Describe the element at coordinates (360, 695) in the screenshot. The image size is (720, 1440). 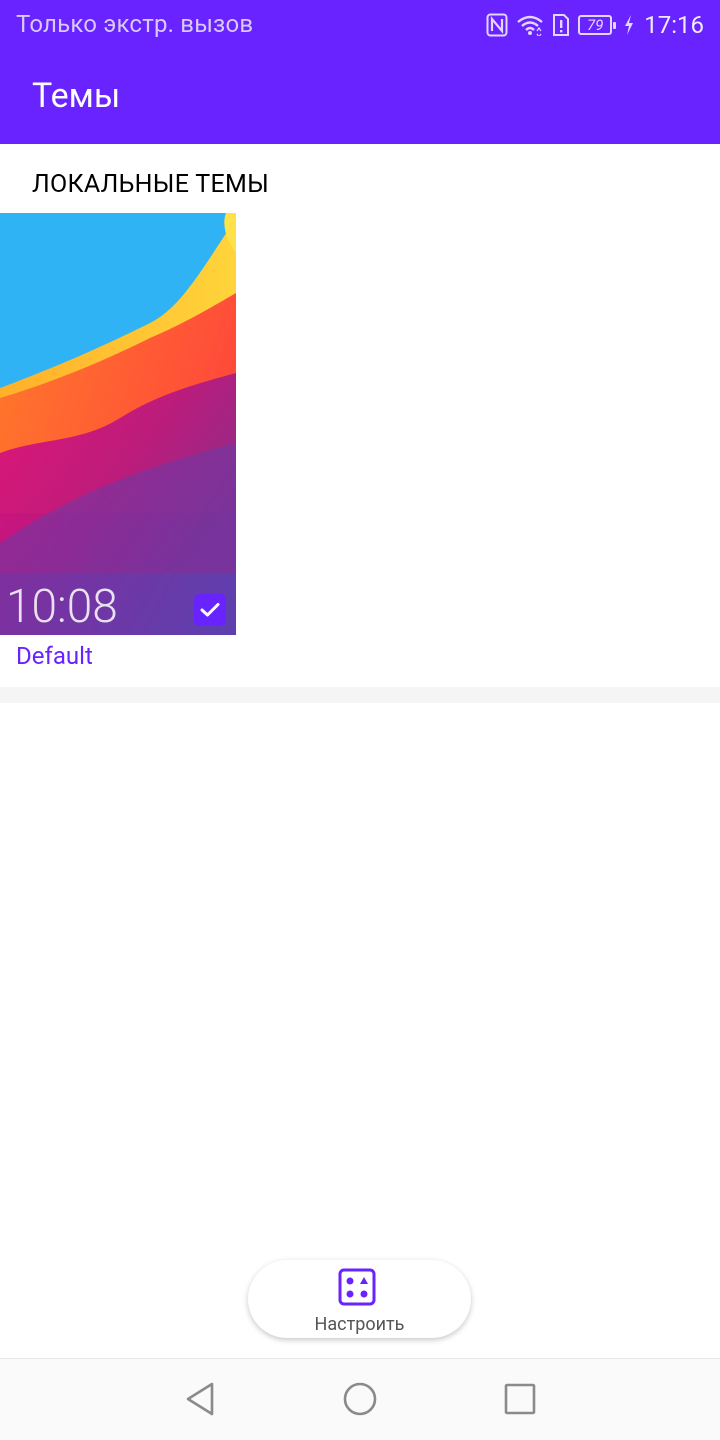
I see `section-divider` at that location.